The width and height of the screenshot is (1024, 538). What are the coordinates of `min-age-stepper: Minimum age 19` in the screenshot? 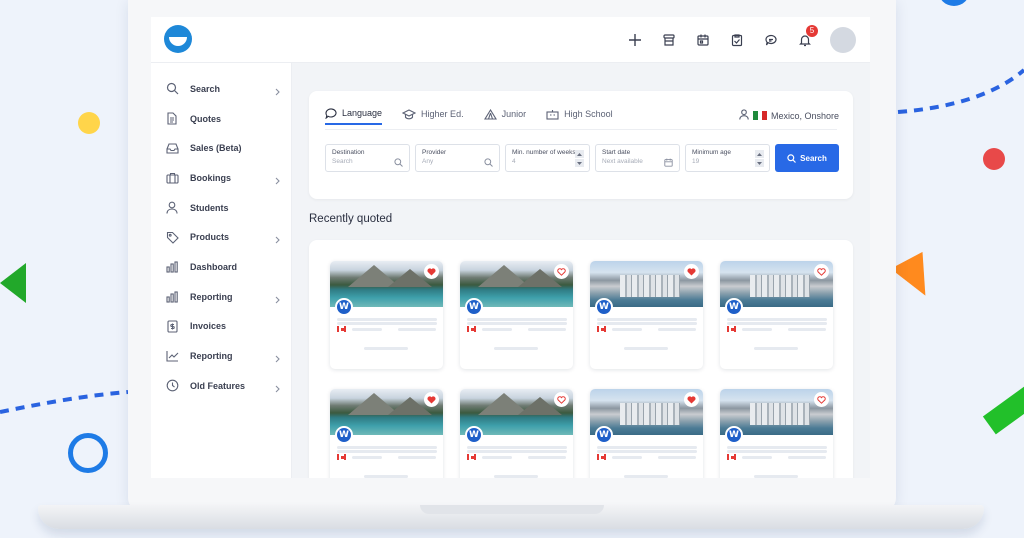 It's located at (727, 158).